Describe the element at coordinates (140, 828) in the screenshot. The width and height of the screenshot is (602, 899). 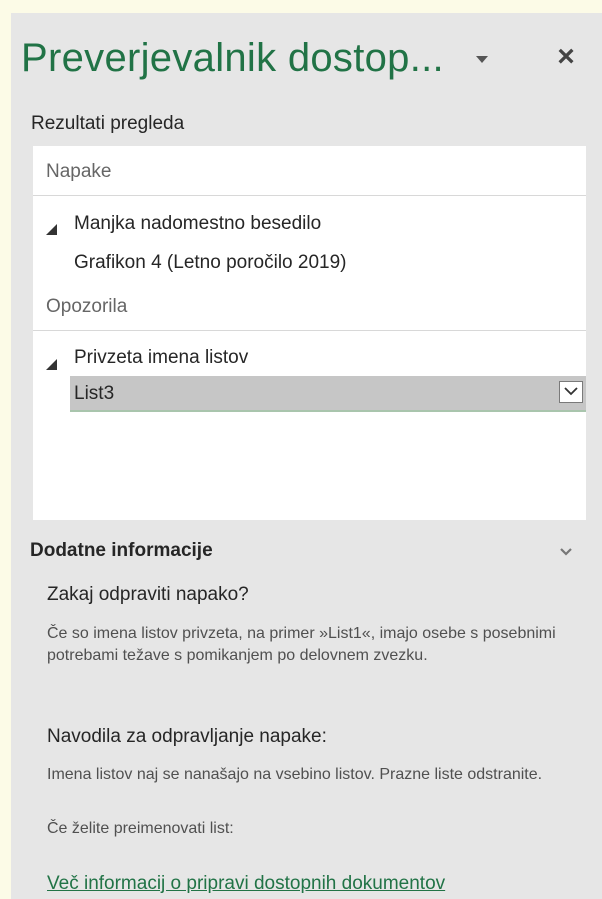
I see `rename-sheet-text: Če želite preimenovati list:` at that location.